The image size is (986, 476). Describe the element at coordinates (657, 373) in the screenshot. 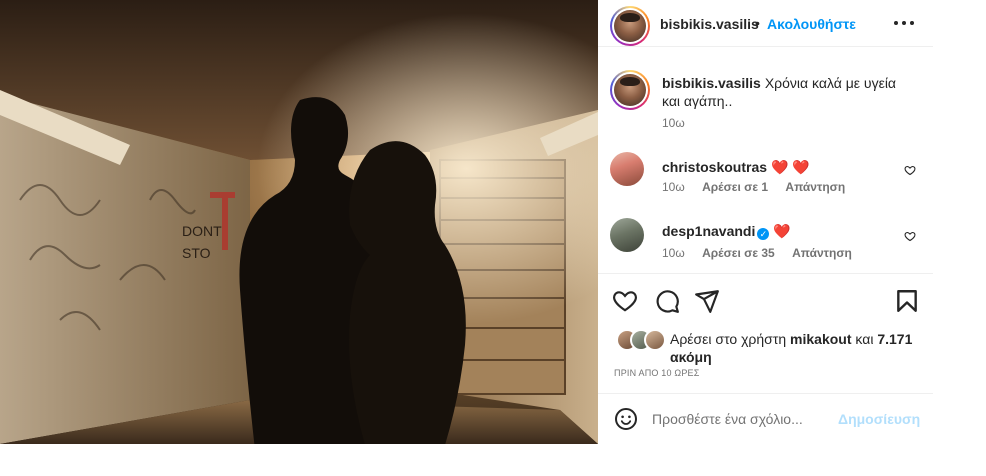

I see `post-timestamp: ΠΡΙΝ ΑΠΟ 10 ΩΡΕΣ` at that location.